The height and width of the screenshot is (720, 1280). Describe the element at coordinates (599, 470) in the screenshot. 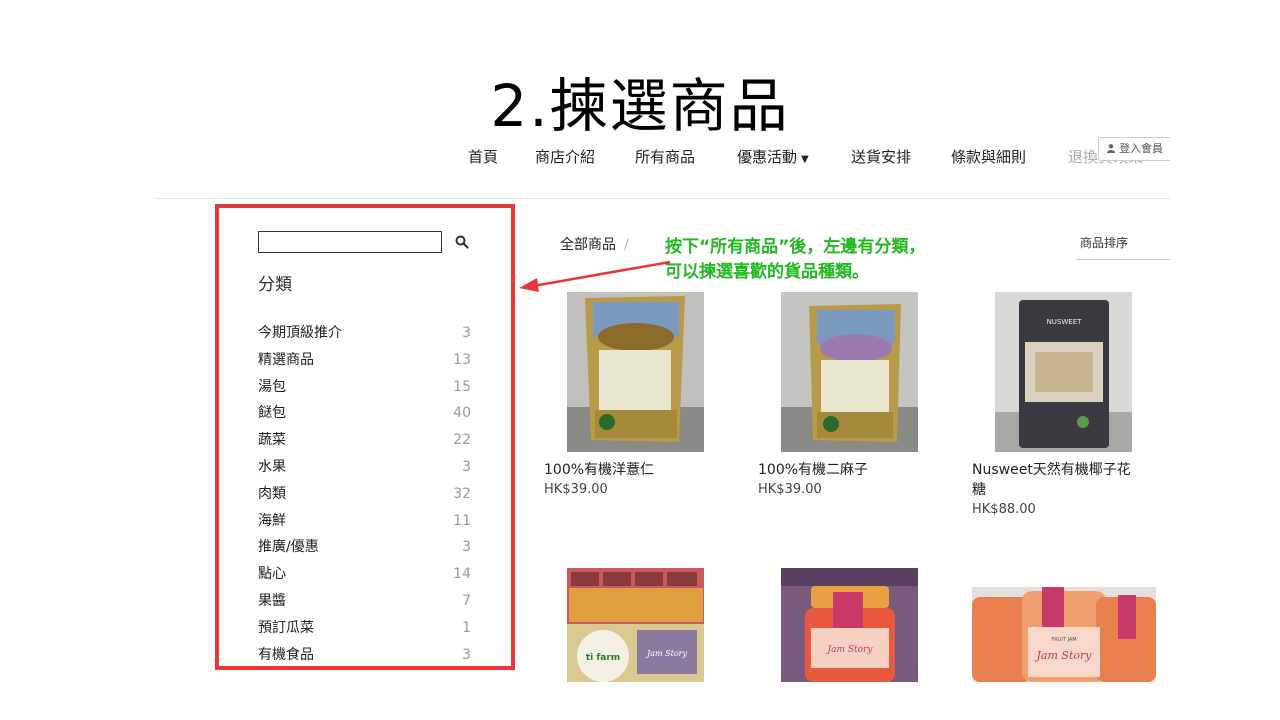

I see `product-name: 100%有機洋薏仁` at that location.